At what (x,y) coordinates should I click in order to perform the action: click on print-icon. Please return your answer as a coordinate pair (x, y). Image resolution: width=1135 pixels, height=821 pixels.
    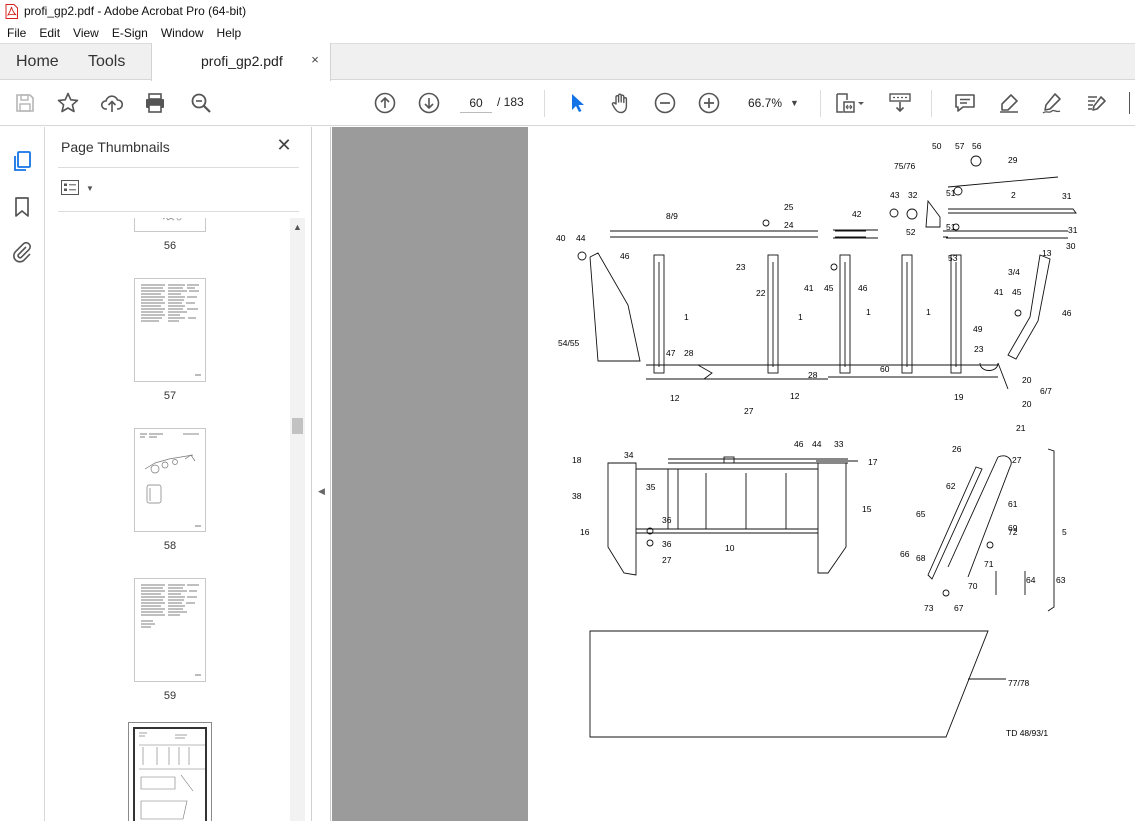
    Looking at the image, I should click on (155, 103).